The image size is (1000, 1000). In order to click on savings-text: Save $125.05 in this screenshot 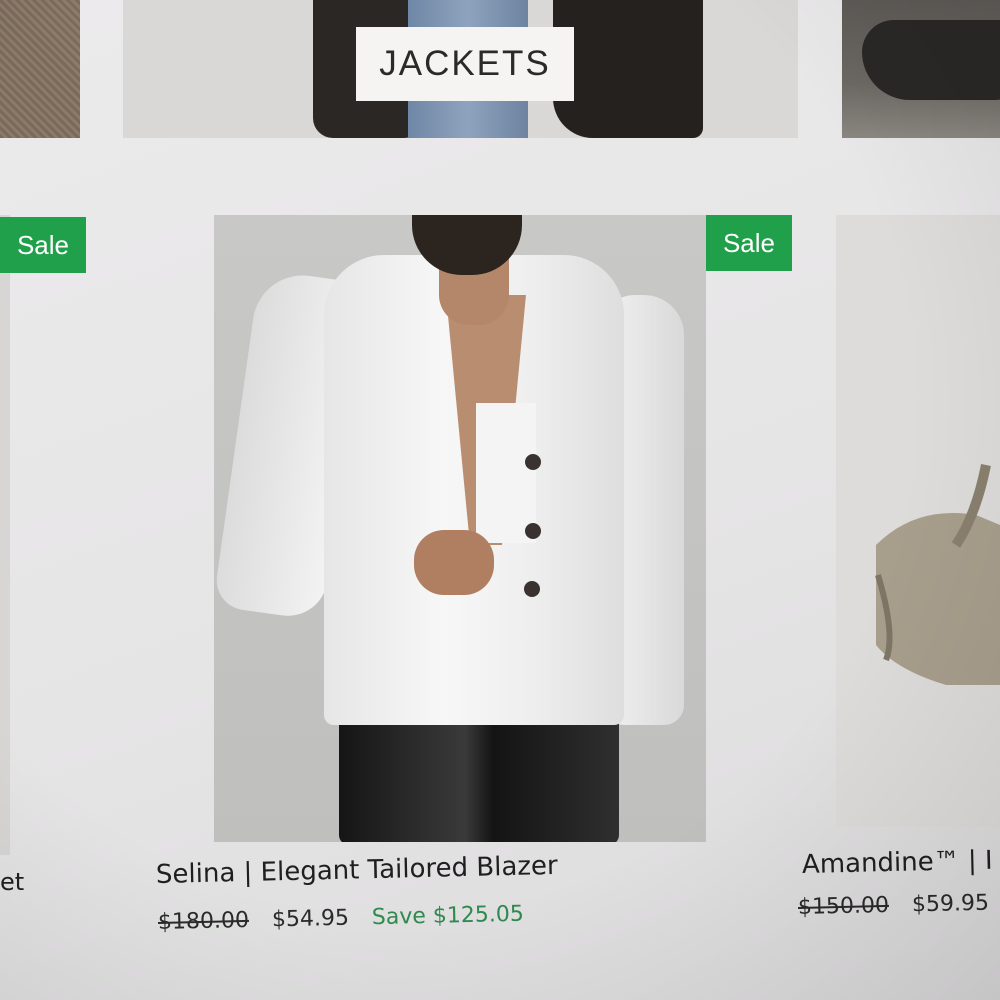, I will do `click(448, 916)`.